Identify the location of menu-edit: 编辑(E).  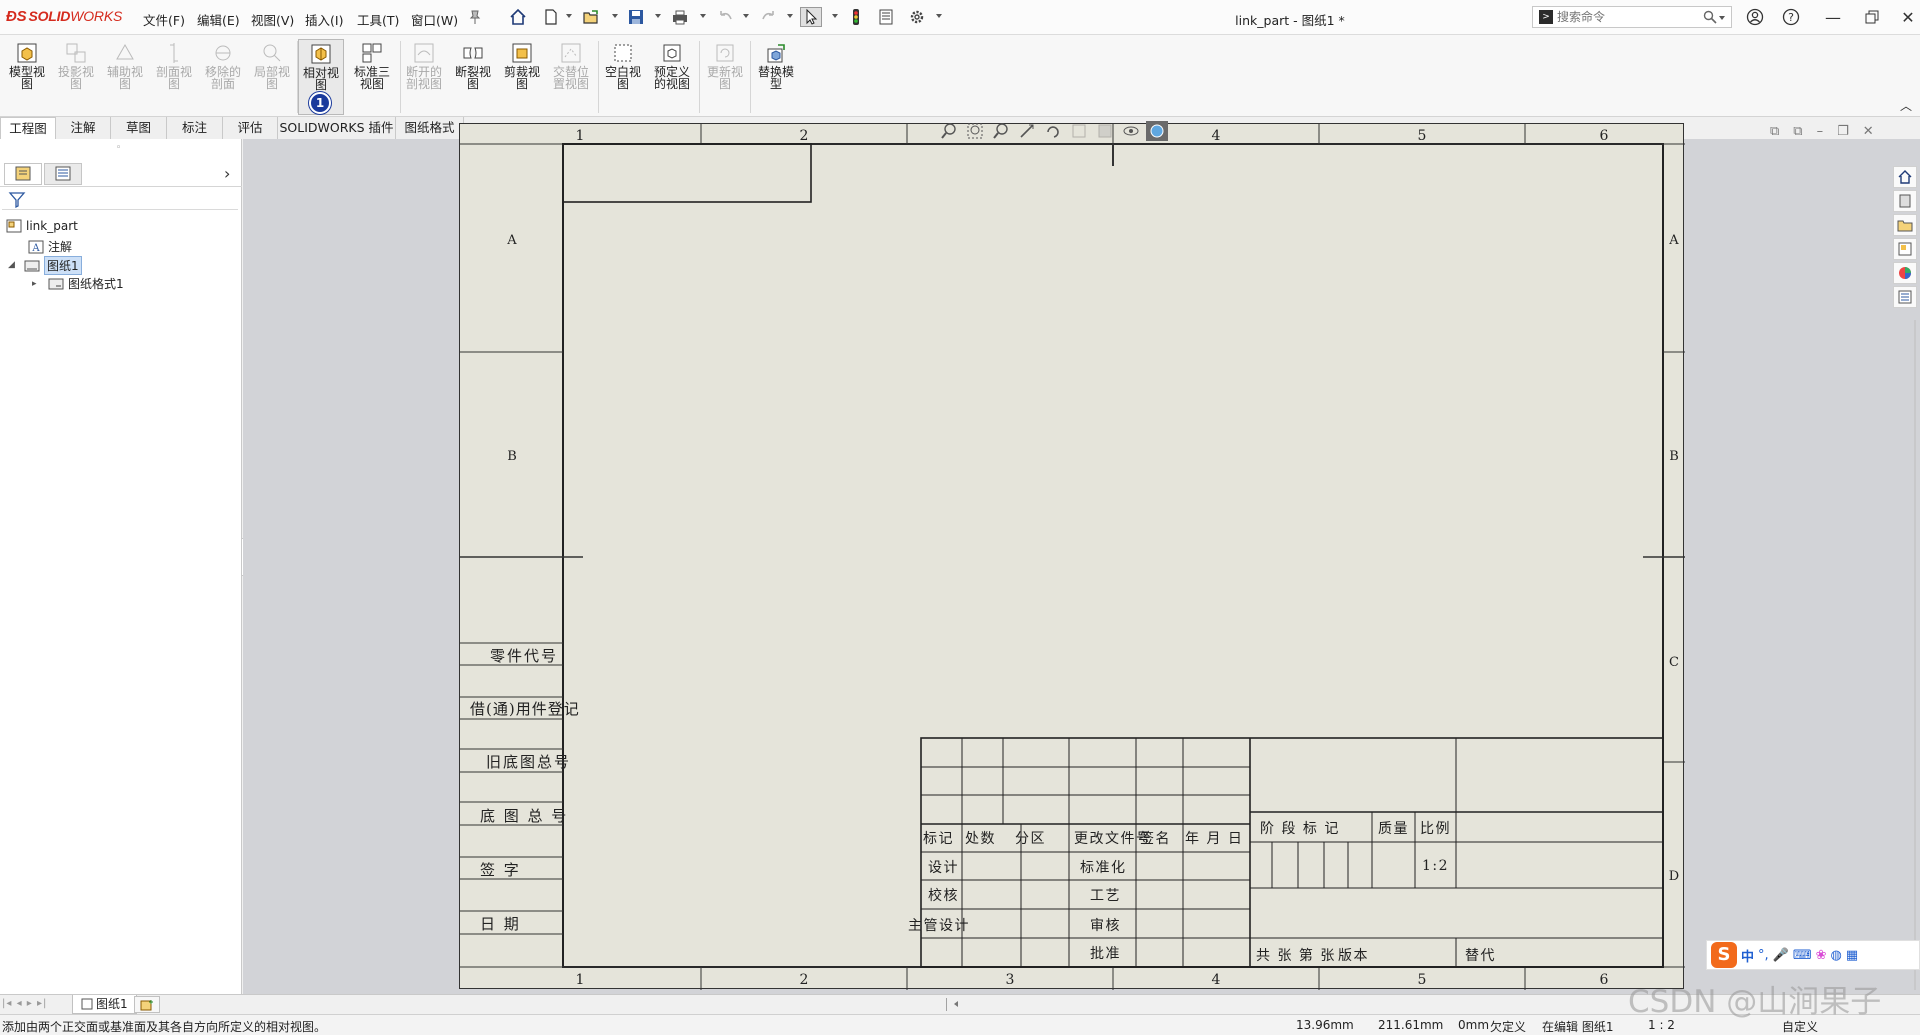
(218, 19).